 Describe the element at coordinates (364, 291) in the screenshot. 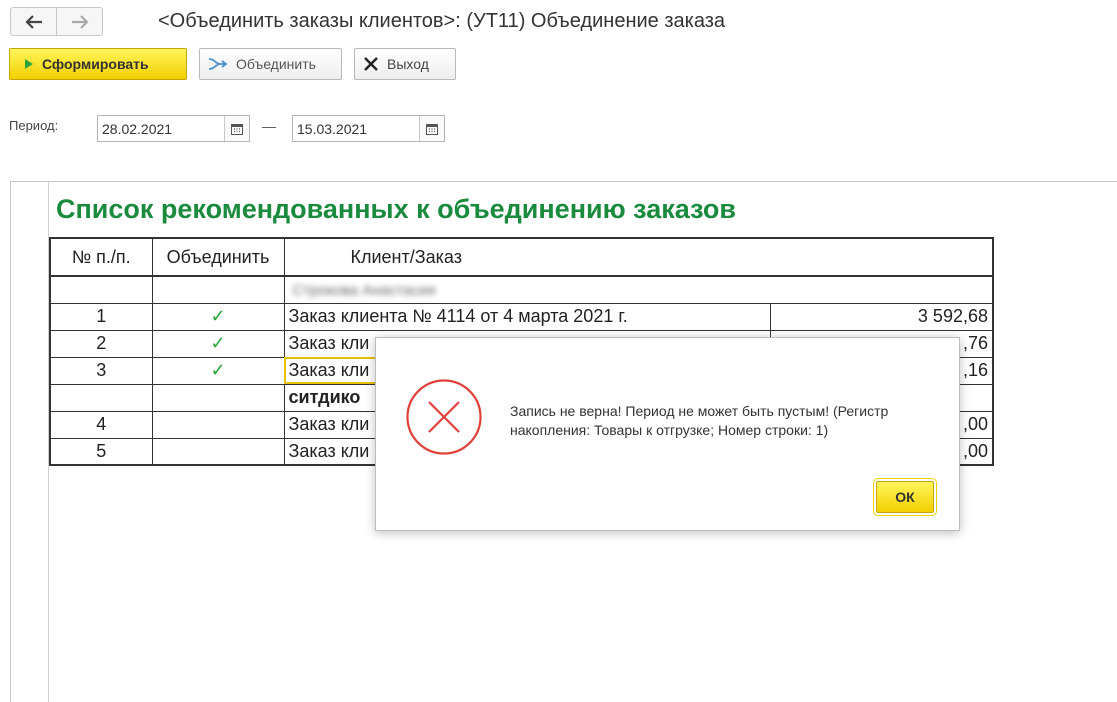

I see `client-name: Строкова Анастасия` at that location.